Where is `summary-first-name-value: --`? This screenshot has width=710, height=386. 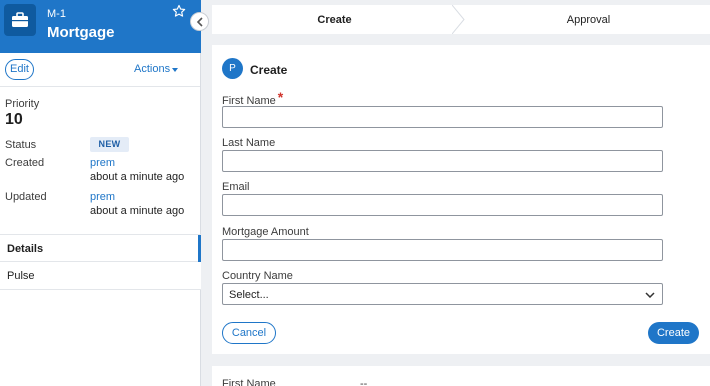 summary-first-name-value: -- is located at coordinates (364, 382).